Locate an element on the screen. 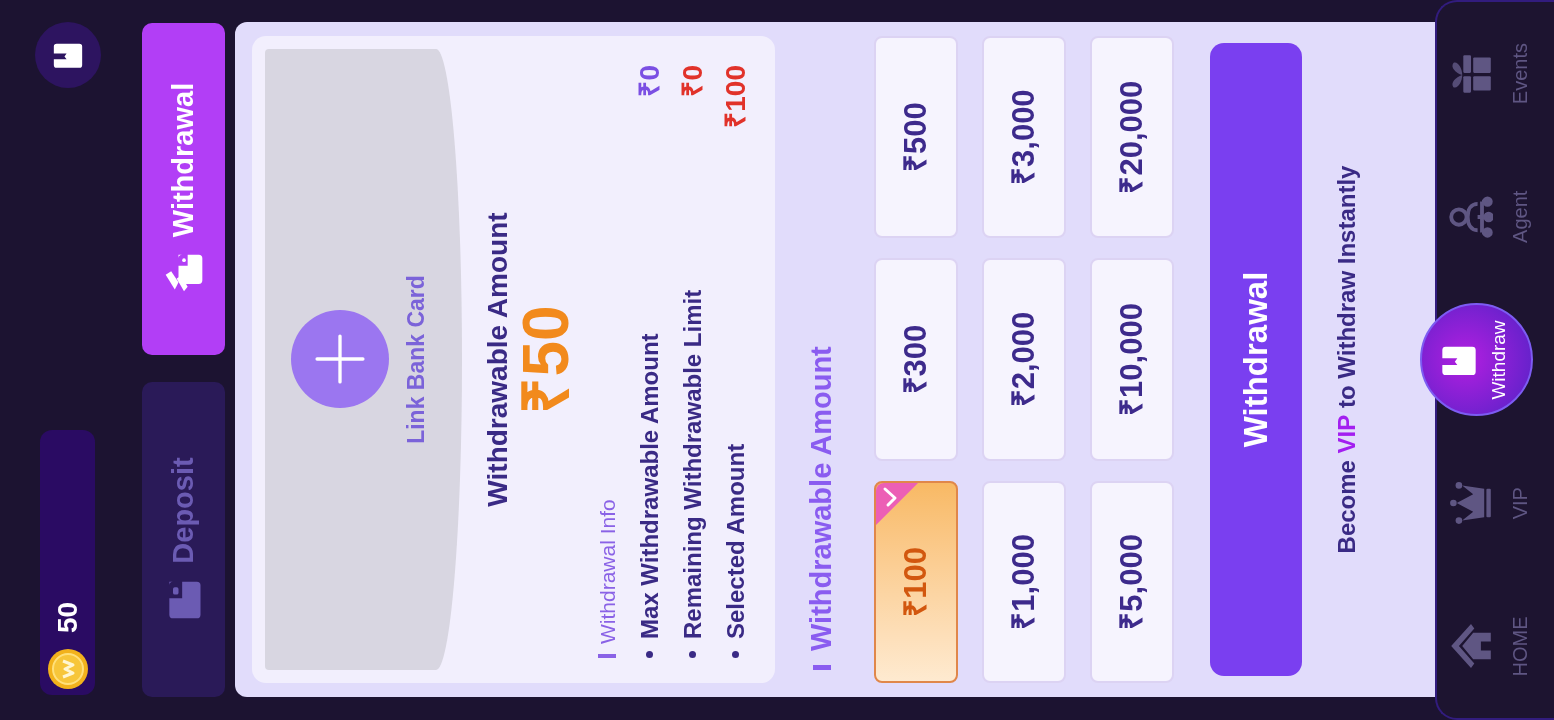 This screenshot has height=720, width=1554. withdrawal-button: Withdrawal is located at coordinates (1256, 359).